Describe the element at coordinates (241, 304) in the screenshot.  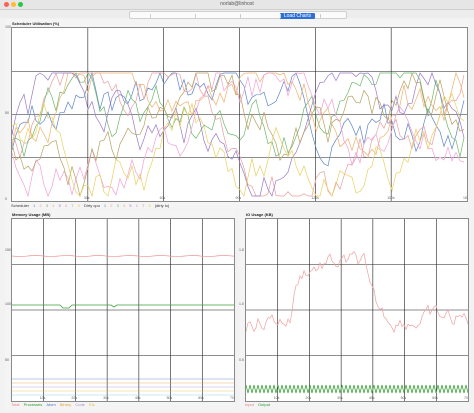
I see `io-tick-mid: 1.0` at that location.